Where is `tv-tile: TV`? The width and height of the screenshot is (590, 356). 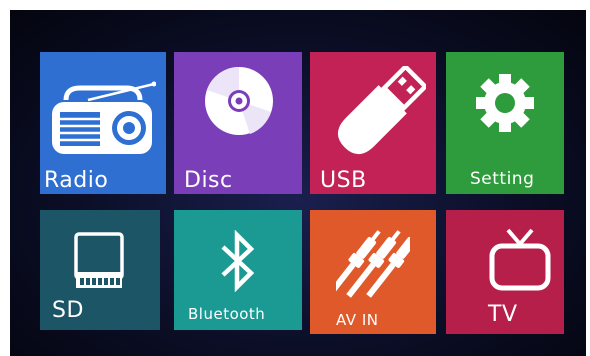 tv-tile: TV is located at coordinates (505, 272).